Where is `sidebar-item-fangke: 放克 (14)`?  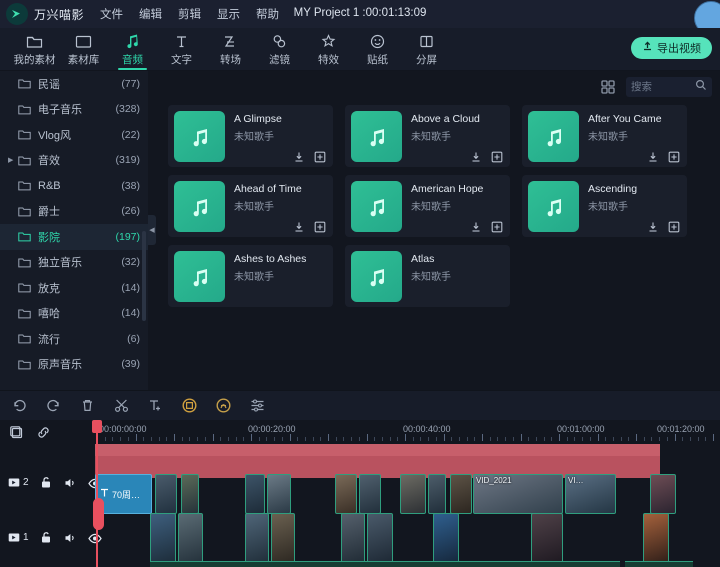
sidebar-item-fangke: 放克 (14) is located at coordinates (74, 288).